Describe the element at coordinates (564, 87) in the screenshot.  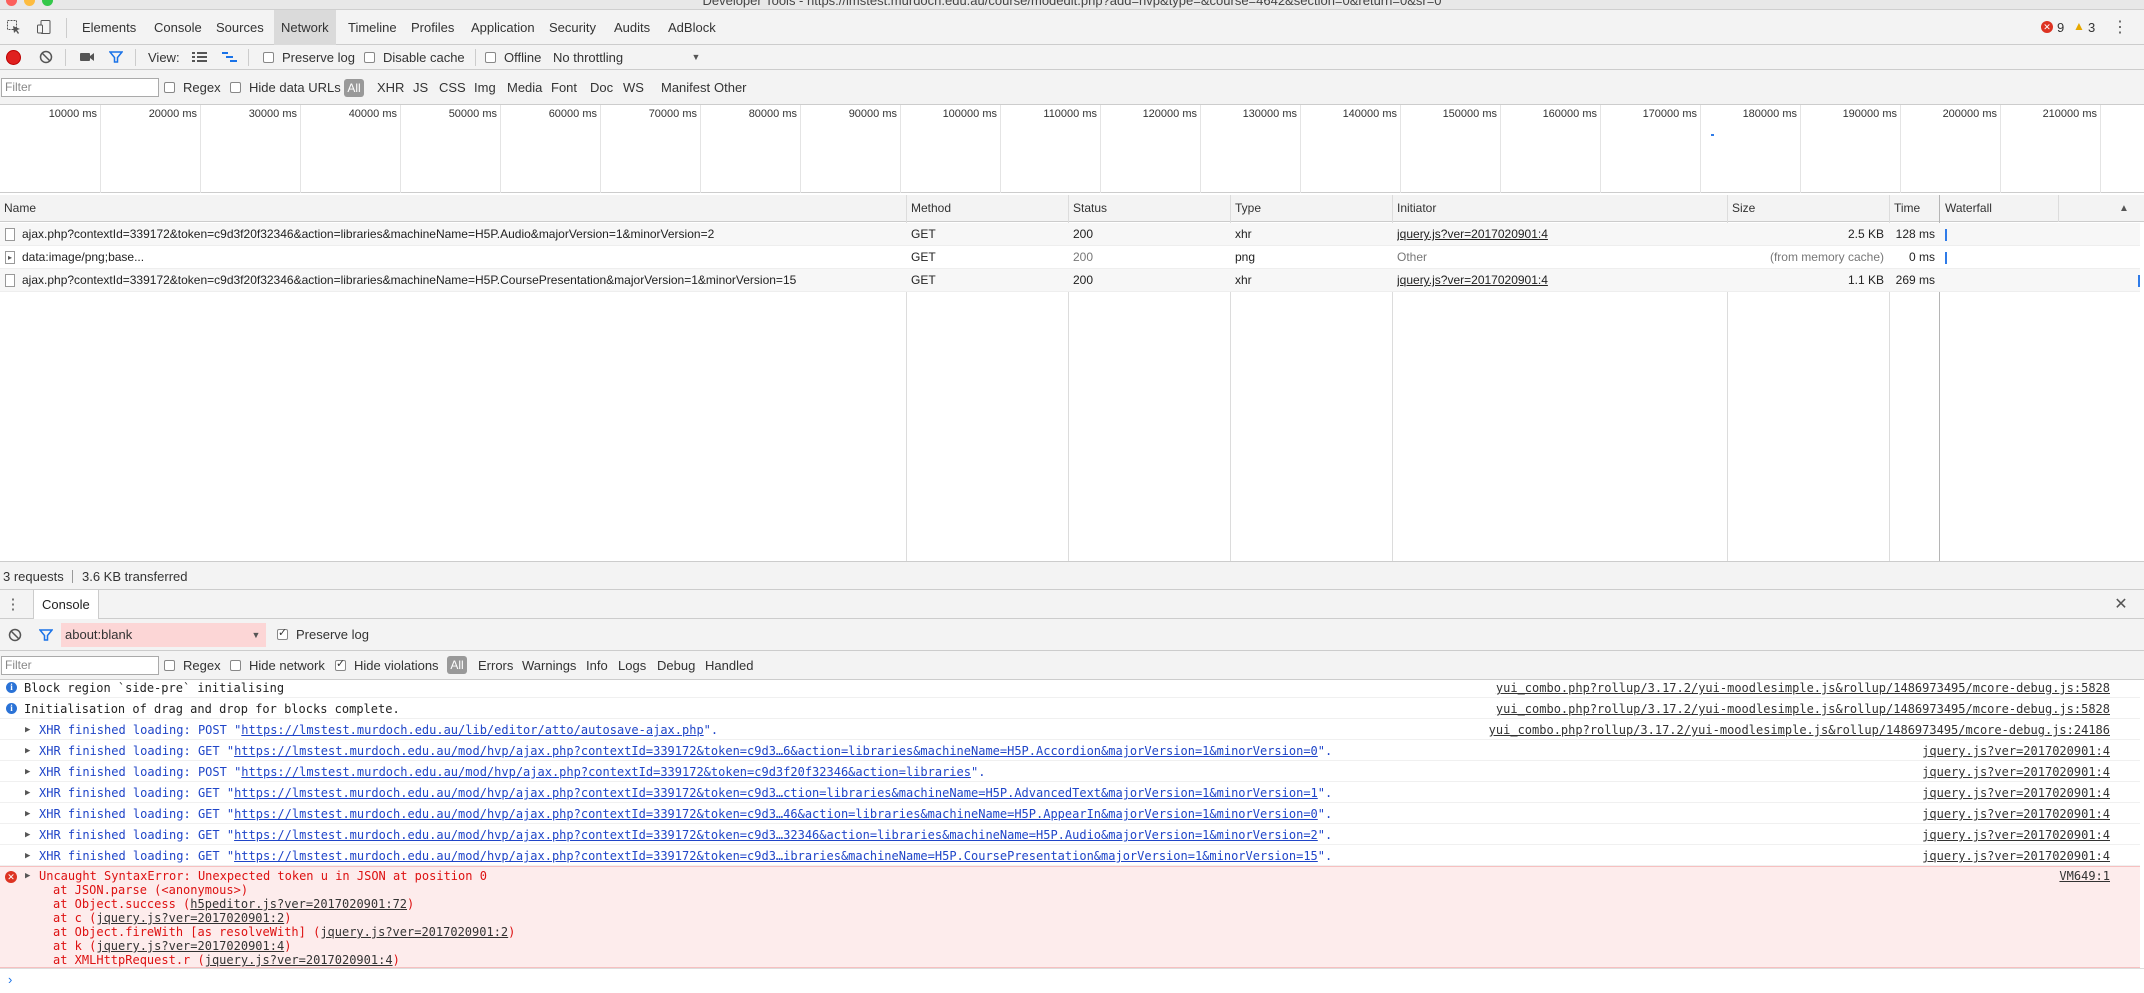
I see `type-filter-font: Font` at that location.